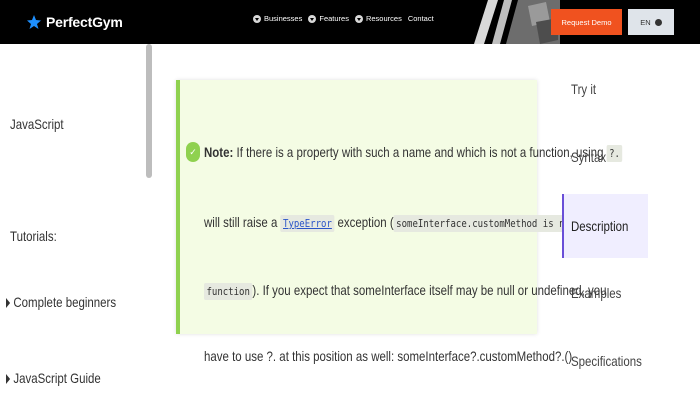 This screenshot has height=400, width=700. What do you see at coordinates (283, 18) in the screenshot?
I see `nav-label: Businesses` at bounding box center [283, 18].